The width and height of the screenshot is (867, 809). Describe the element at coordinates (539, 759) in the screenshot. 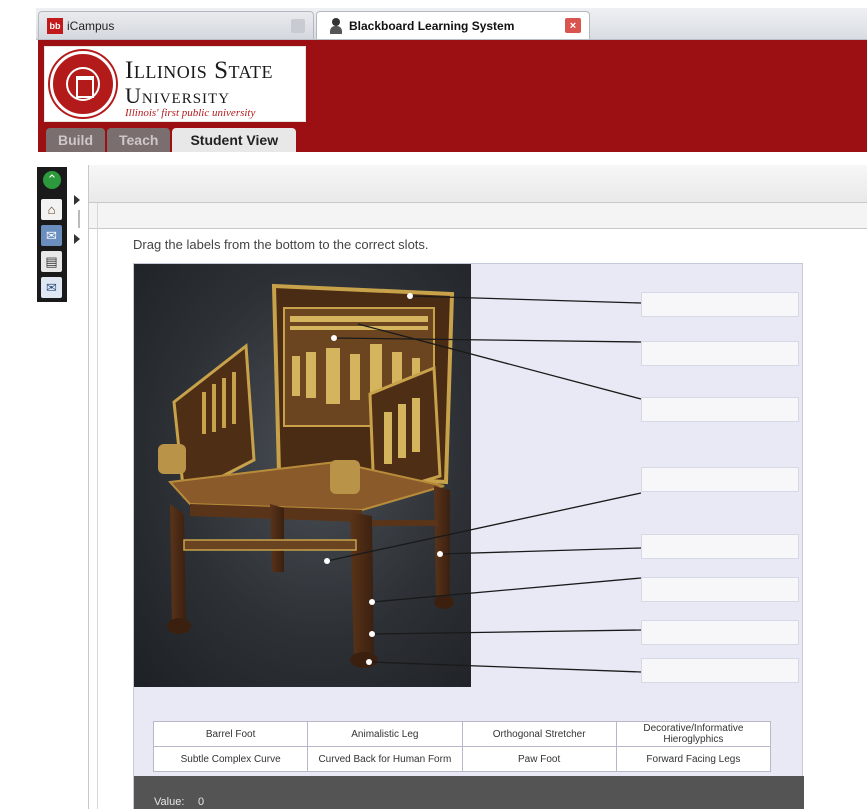

I see `draggable-label: Paw Foot` at that location.